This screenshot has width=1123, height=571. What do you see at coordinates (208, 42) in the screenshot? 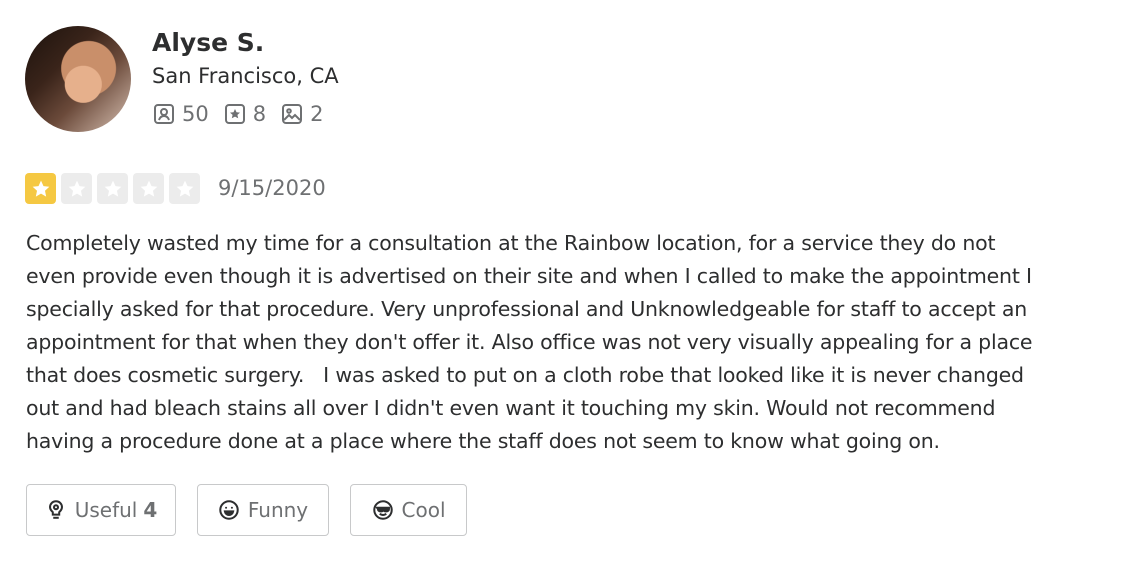
I see `reviewer-name: Alyse S.` at bounding box center [208, 42].